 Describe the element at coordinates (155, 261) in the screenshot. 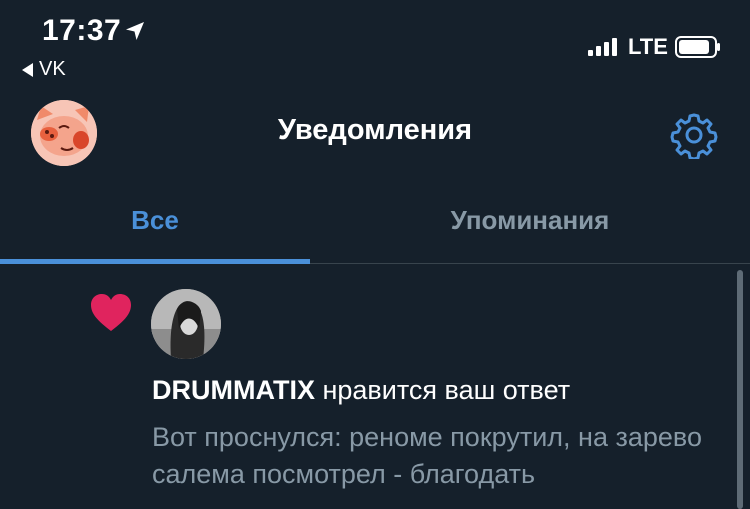

I see `active-tab-indicator` at that location.